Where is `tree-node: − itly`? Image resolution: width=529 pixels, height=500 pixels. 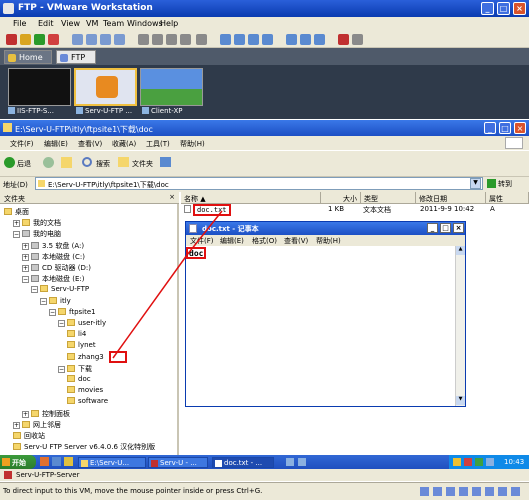
tree-node: − itly is located at coordinates (55, 300).